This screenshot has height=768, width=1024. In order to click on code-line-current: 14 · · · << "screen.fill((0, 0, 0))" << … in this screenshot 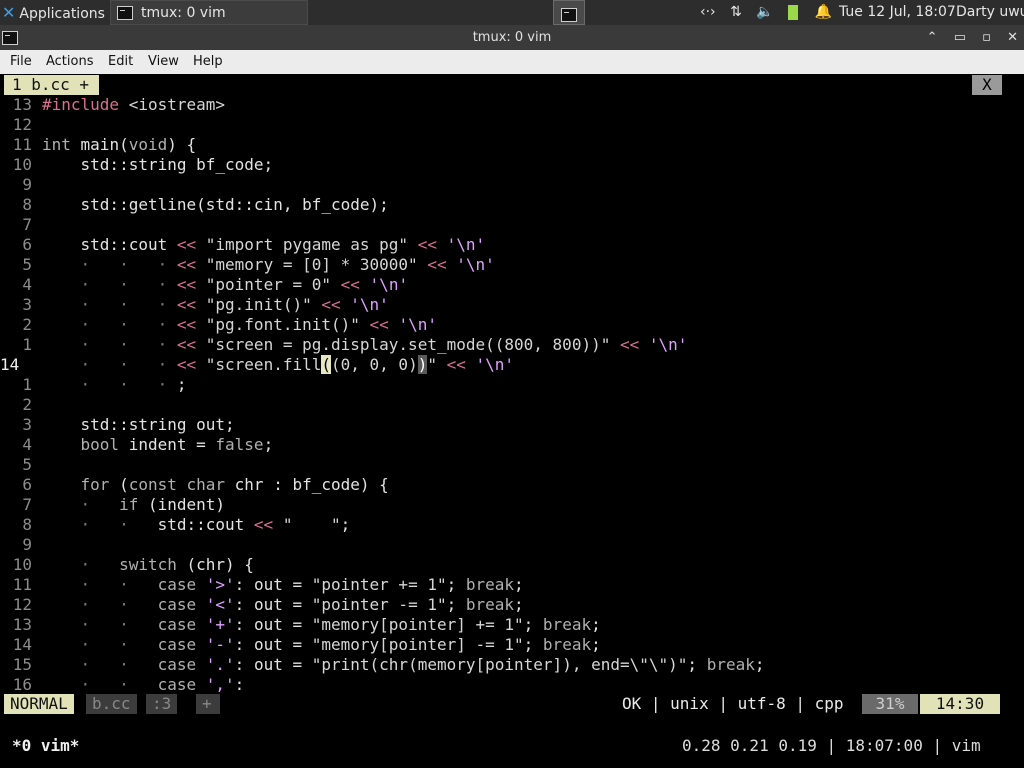, I will do `click(257, 364)`.